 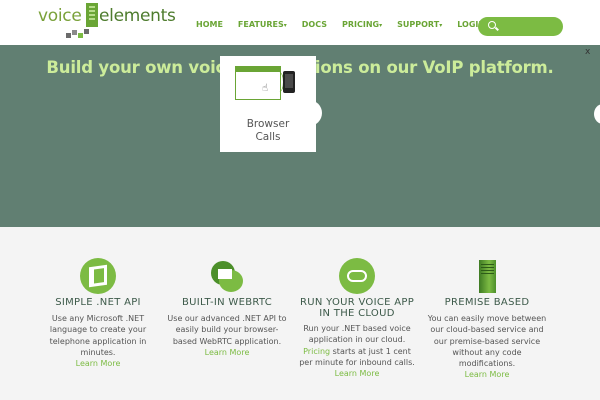 What do you see at coordinates (487, 352) in the screenshot?
I see `feature-desc-line: without any code` at bounding box center [487, 352].